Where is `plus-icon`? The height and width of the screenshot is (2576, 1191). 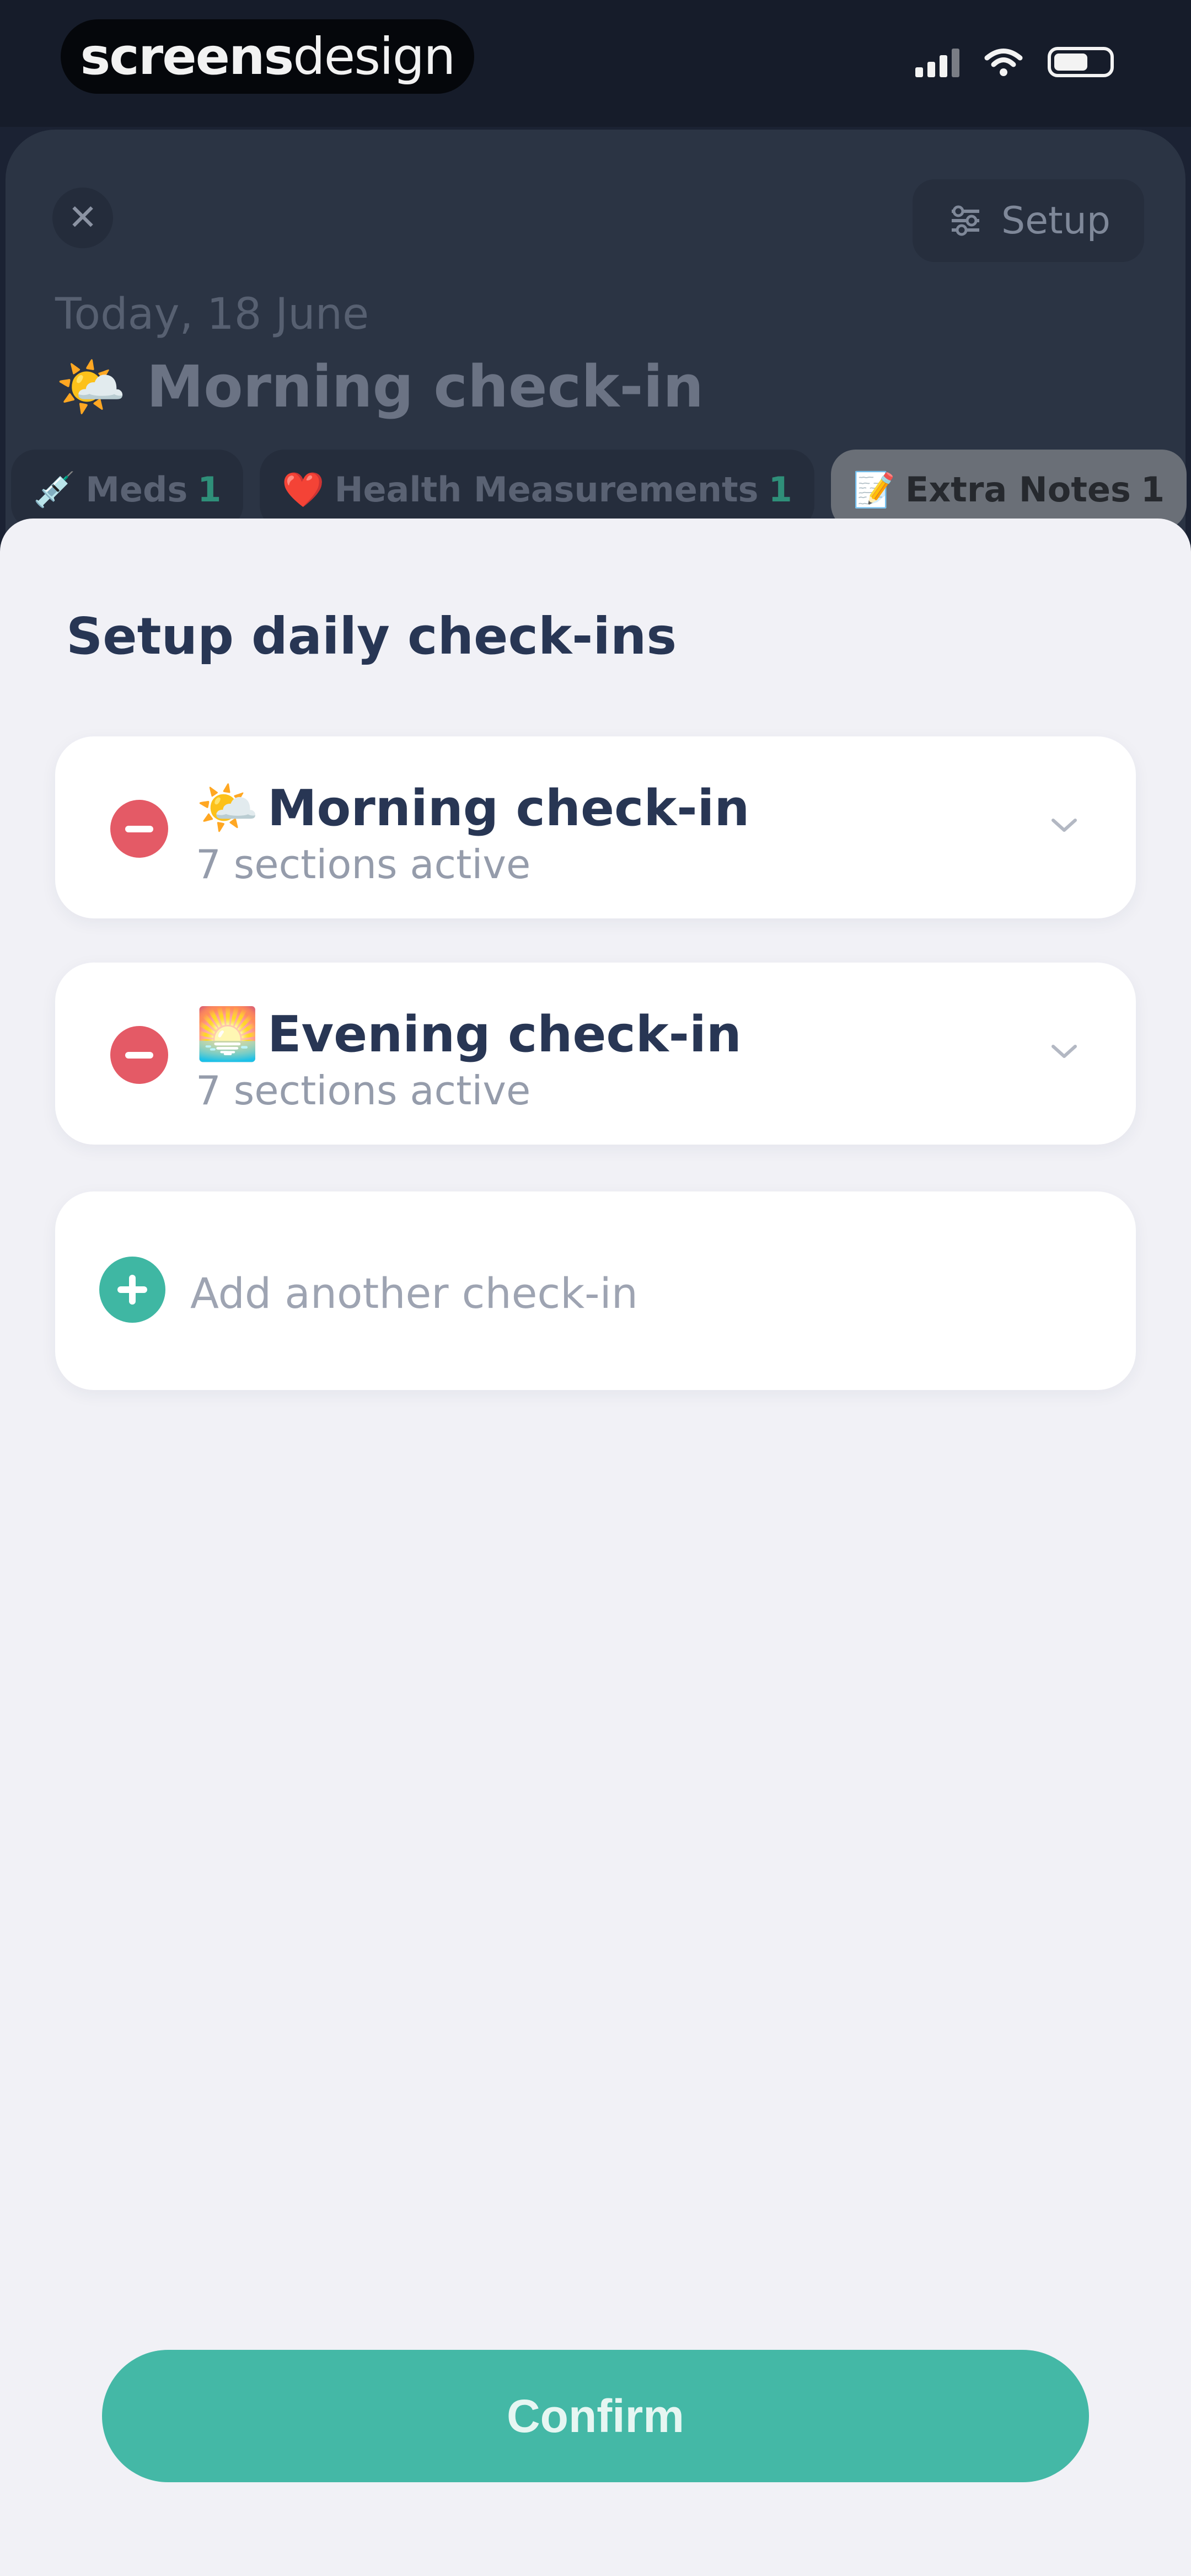
plus-icon is located at coordinates (132, 1290).